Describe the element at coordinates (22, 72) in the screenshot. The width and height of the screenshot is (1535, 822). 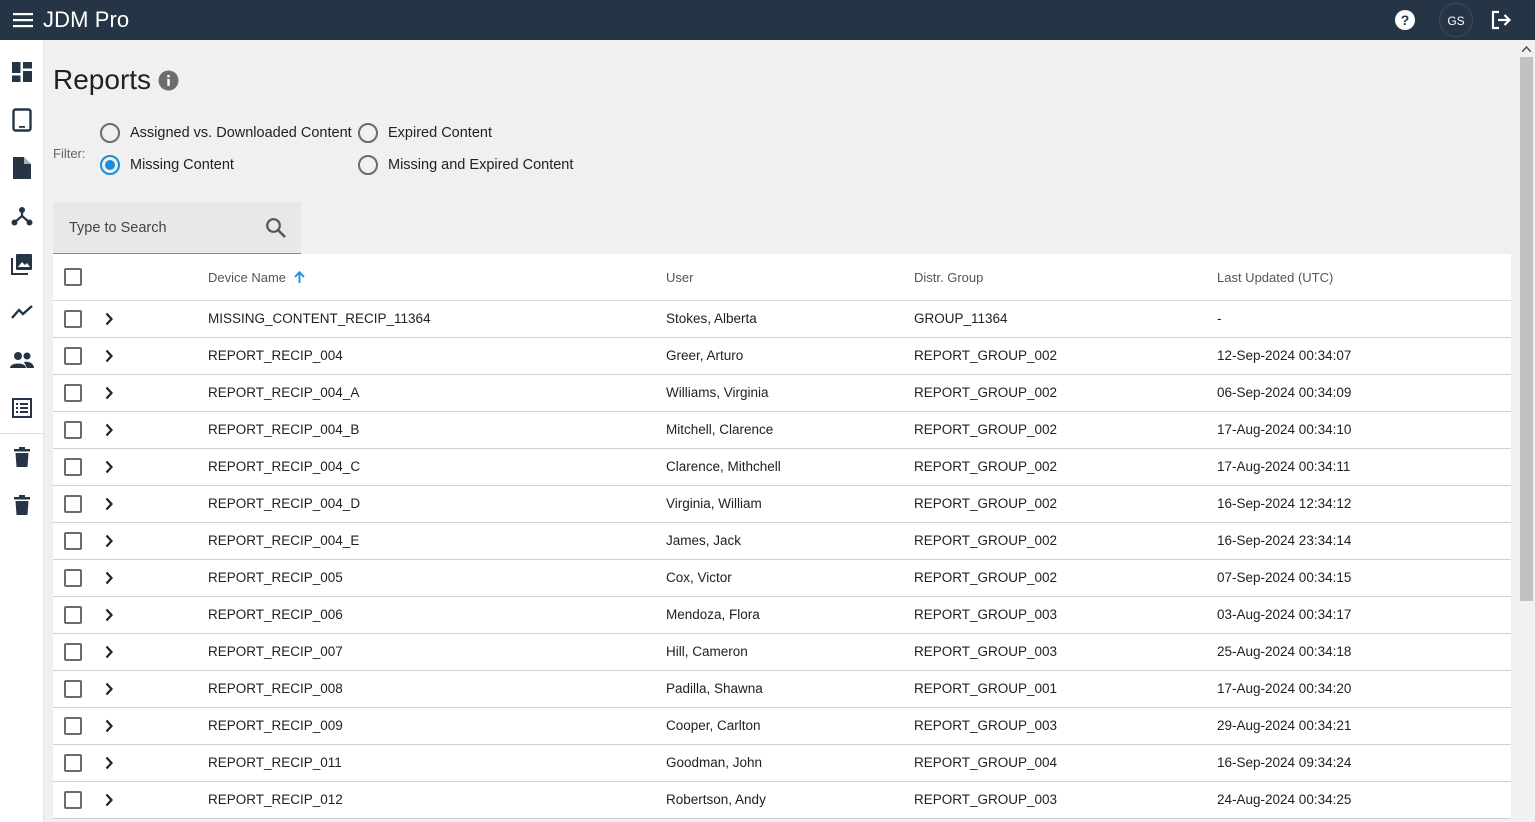
I see `dashboard-icon` at that location.